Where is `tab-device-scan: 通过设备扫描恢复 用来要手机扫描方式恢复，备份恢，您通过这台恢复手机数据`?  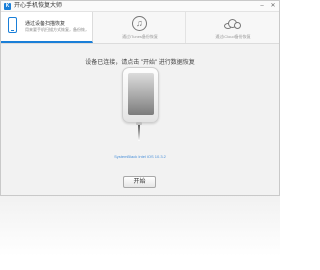 tab-device-scan: 通过设备扫描恢复 用来要手机扫描方式恢复，备份恢，您通过这台恢复手机数据 is located at coordinates (47, 27).